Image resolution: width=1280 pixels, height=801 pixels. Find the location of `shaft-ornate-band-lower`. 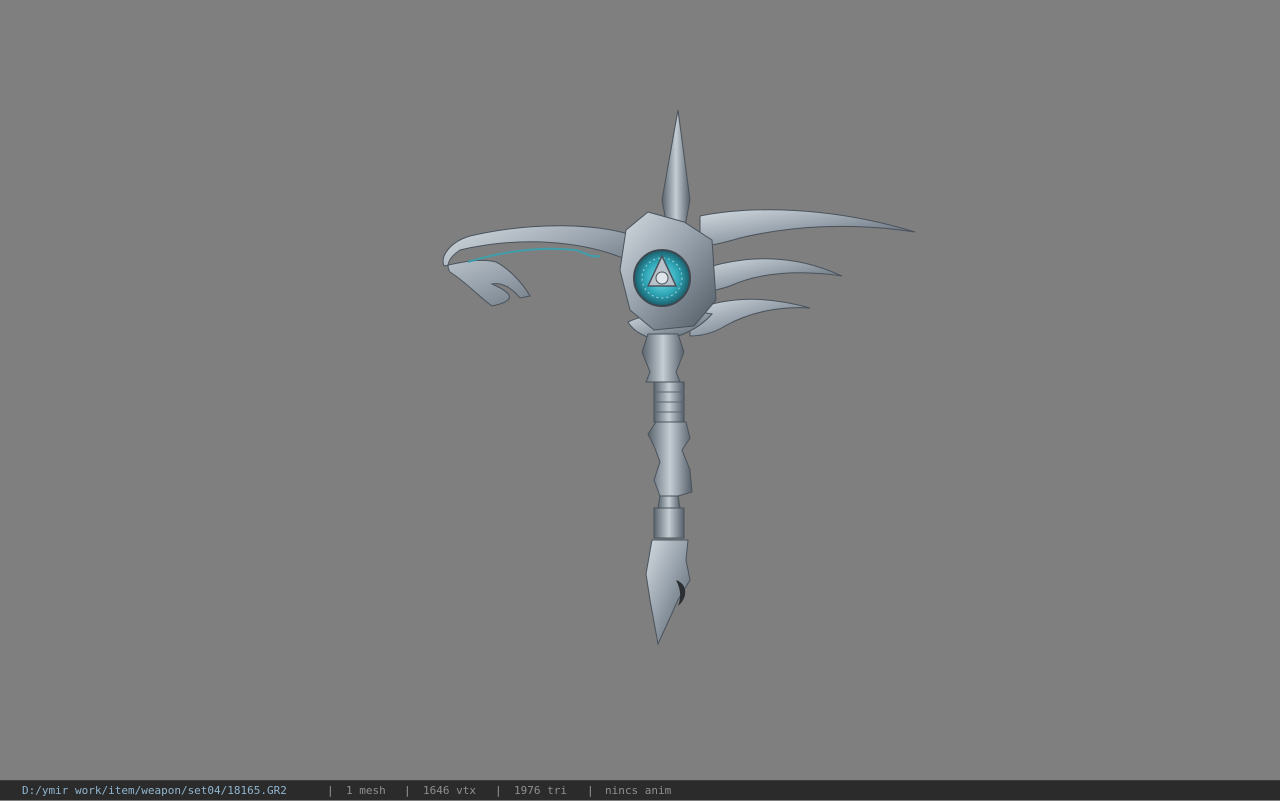

shaft-ornate-band-lower is located at coordinates (669, 523).